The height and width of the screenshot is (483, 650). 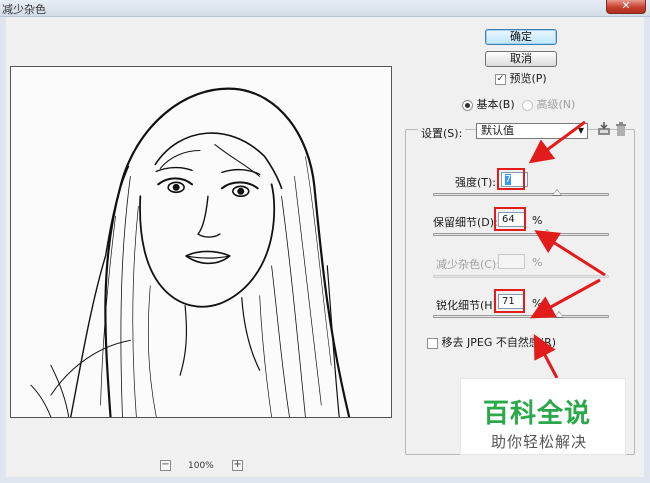 I want to click on arrow-to-jpeg, so click(x=546, y=356).